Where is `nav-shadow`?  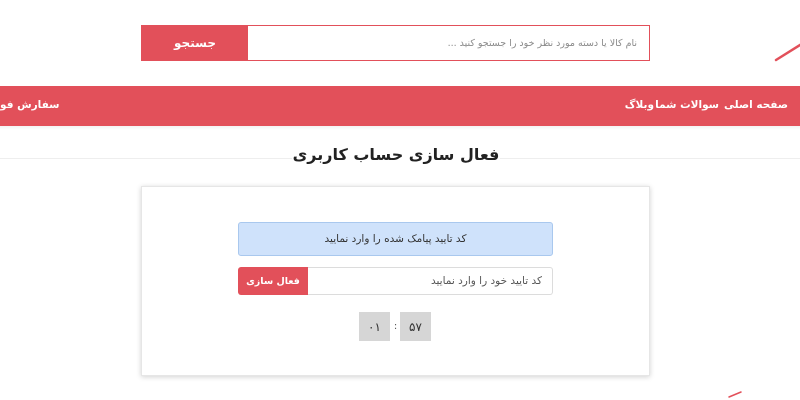 nav-shadow is located at coordinates (400, 128).